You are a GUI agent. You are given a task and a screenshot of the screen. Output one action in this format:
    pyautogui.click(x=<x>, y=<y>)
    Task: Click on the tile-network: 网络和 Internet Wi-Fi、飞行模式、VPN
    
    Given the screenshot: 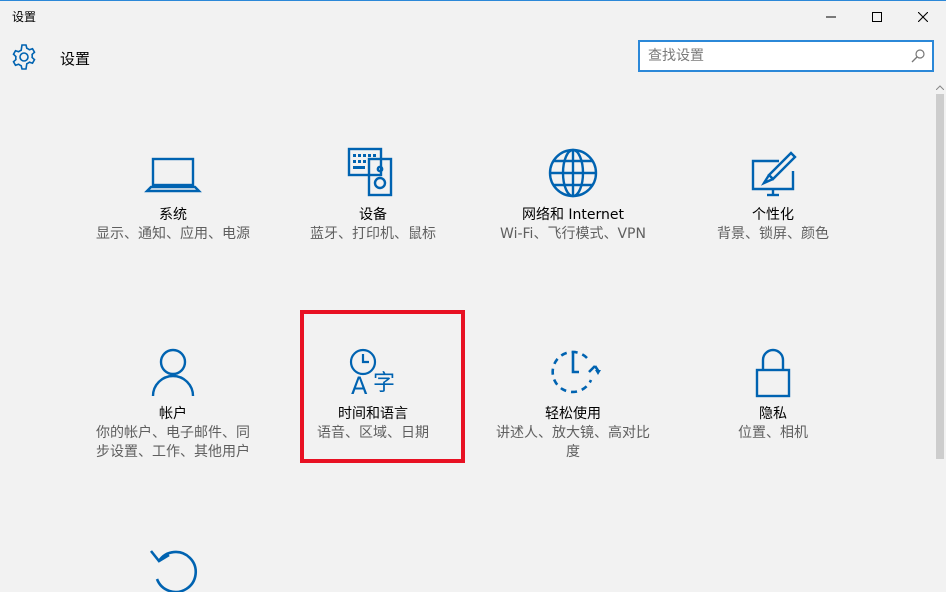 What is the action you would take?
    pyautogui.click(x=573, y=194)
    